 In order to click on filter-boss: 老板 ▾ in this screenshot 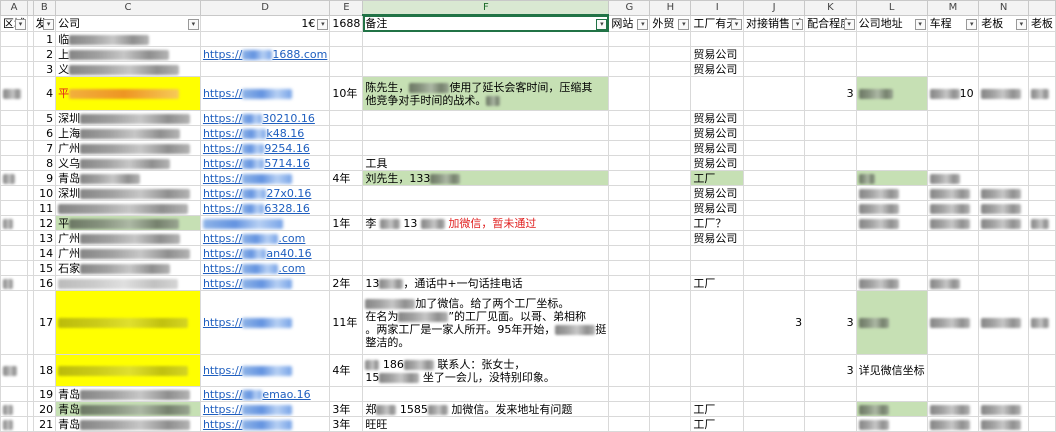, I will do `click(1003, 23)`.